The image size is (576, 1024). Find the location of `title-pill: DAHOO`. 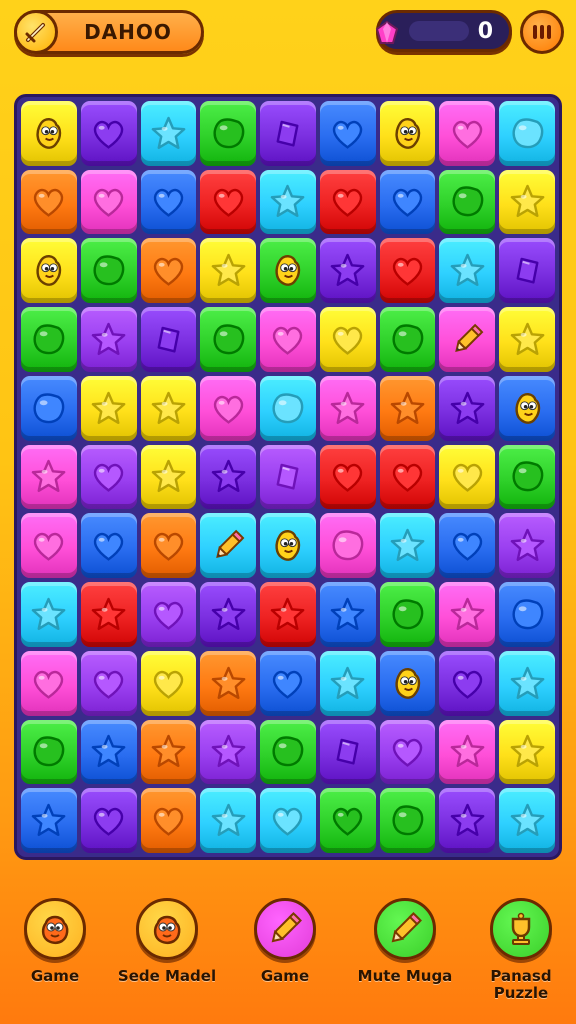

title-pill: DAHOO is located at coordinates (109, 32).